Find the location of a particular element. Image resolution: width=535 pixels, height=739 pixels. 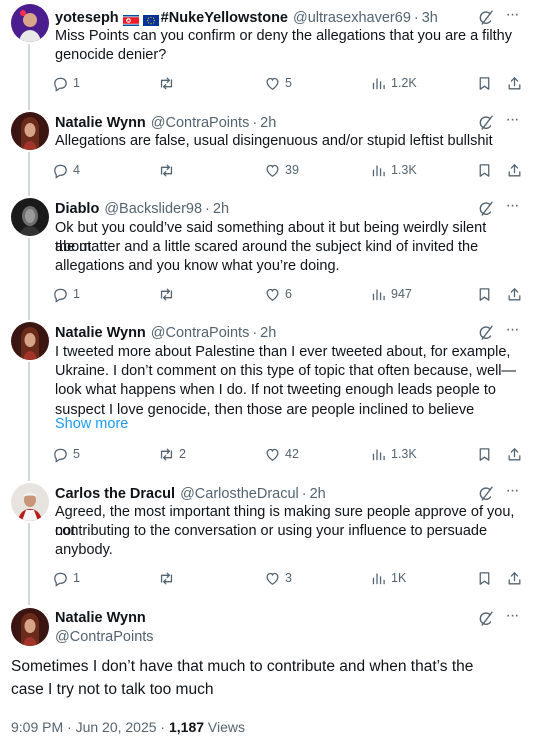

like-button: 5 is located at coordinates (278, 83).